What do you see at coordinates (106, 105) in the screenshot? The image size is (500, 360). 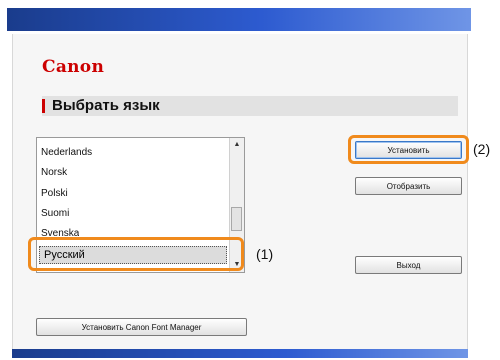 I see `page-title: Выбрать язык` at bounding box center [106, 105].